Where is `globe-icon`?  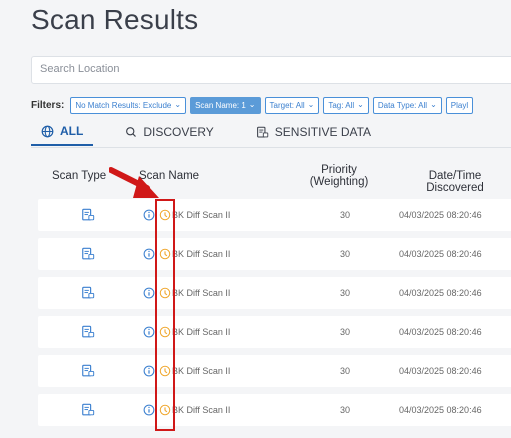 globe-icon is located at coordinates (47, 131).